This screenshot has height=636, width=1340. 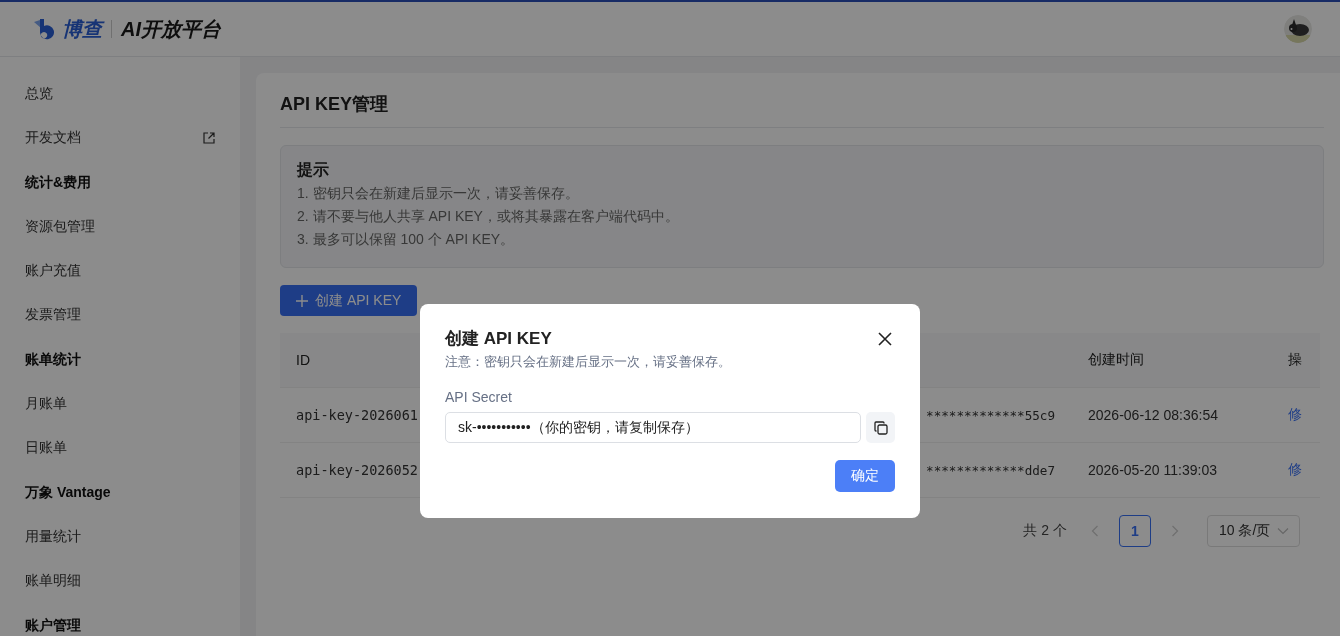 I want to click on page-size-select: 10 条/页, so click(x=1253, y=531).